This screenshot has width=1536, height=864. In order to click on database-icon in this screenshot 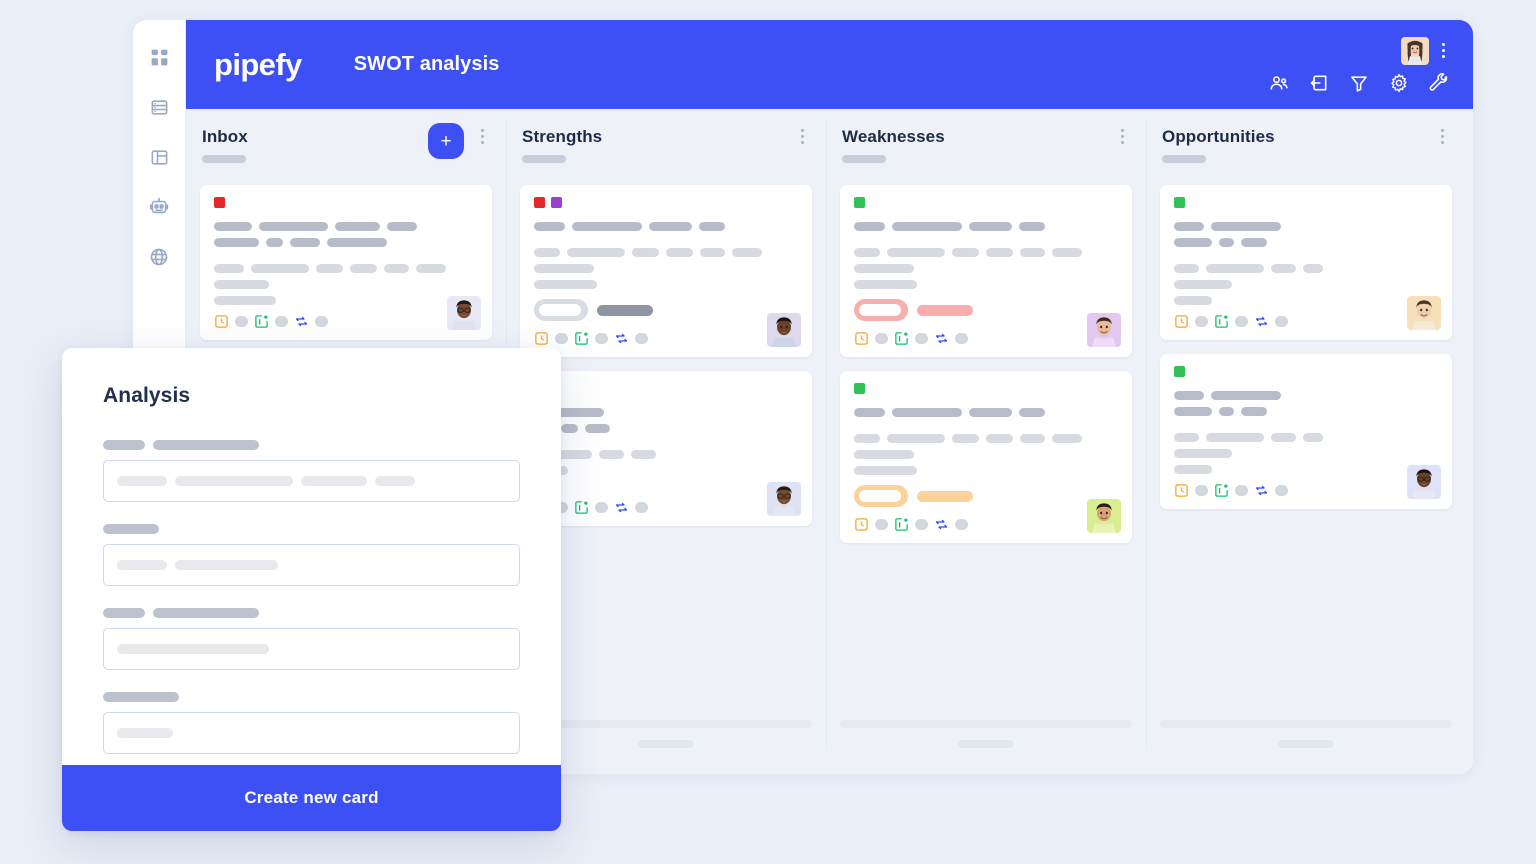, I will do `click(159, 107)`.